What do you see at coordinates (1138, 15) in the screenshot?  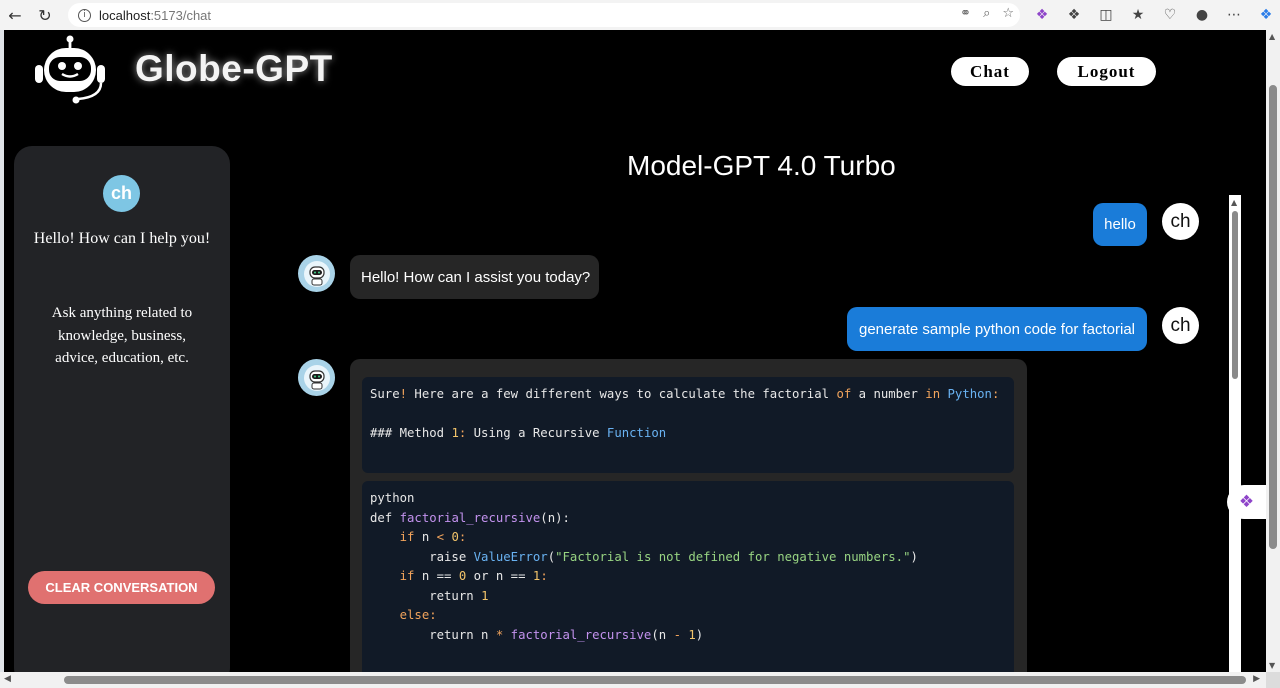 I see `favorites-icon: ★` at bounding box center [1138, 15].